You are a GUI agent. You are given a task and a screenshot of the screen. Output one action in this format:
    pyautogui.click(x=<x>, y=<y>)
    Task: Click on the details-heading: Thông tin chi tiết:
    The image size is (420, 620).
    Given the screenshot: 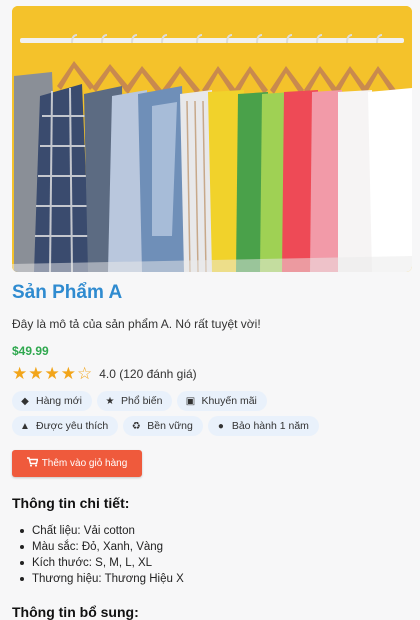 What is the action you would take?
    pyautogui.click(x=71, y=503)
    